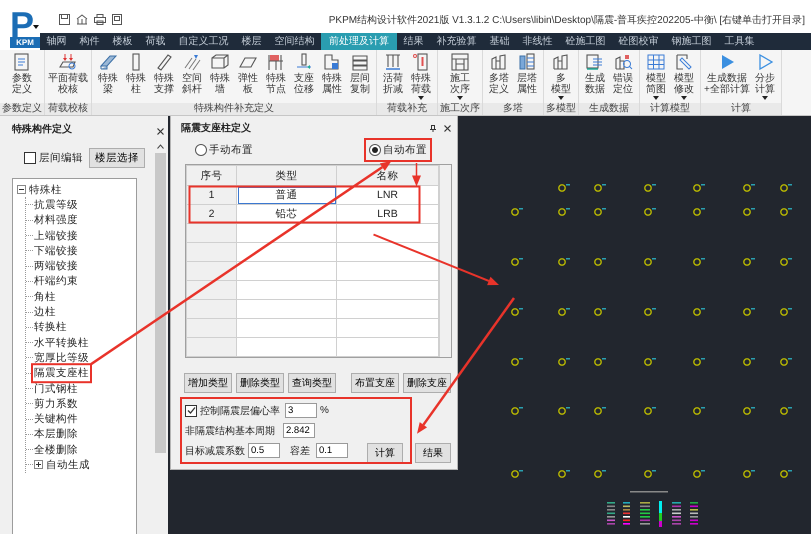 The width and height of the screenshot is (811, 534). I want to click on field-label: 目标减震系数, so click(215, 451).